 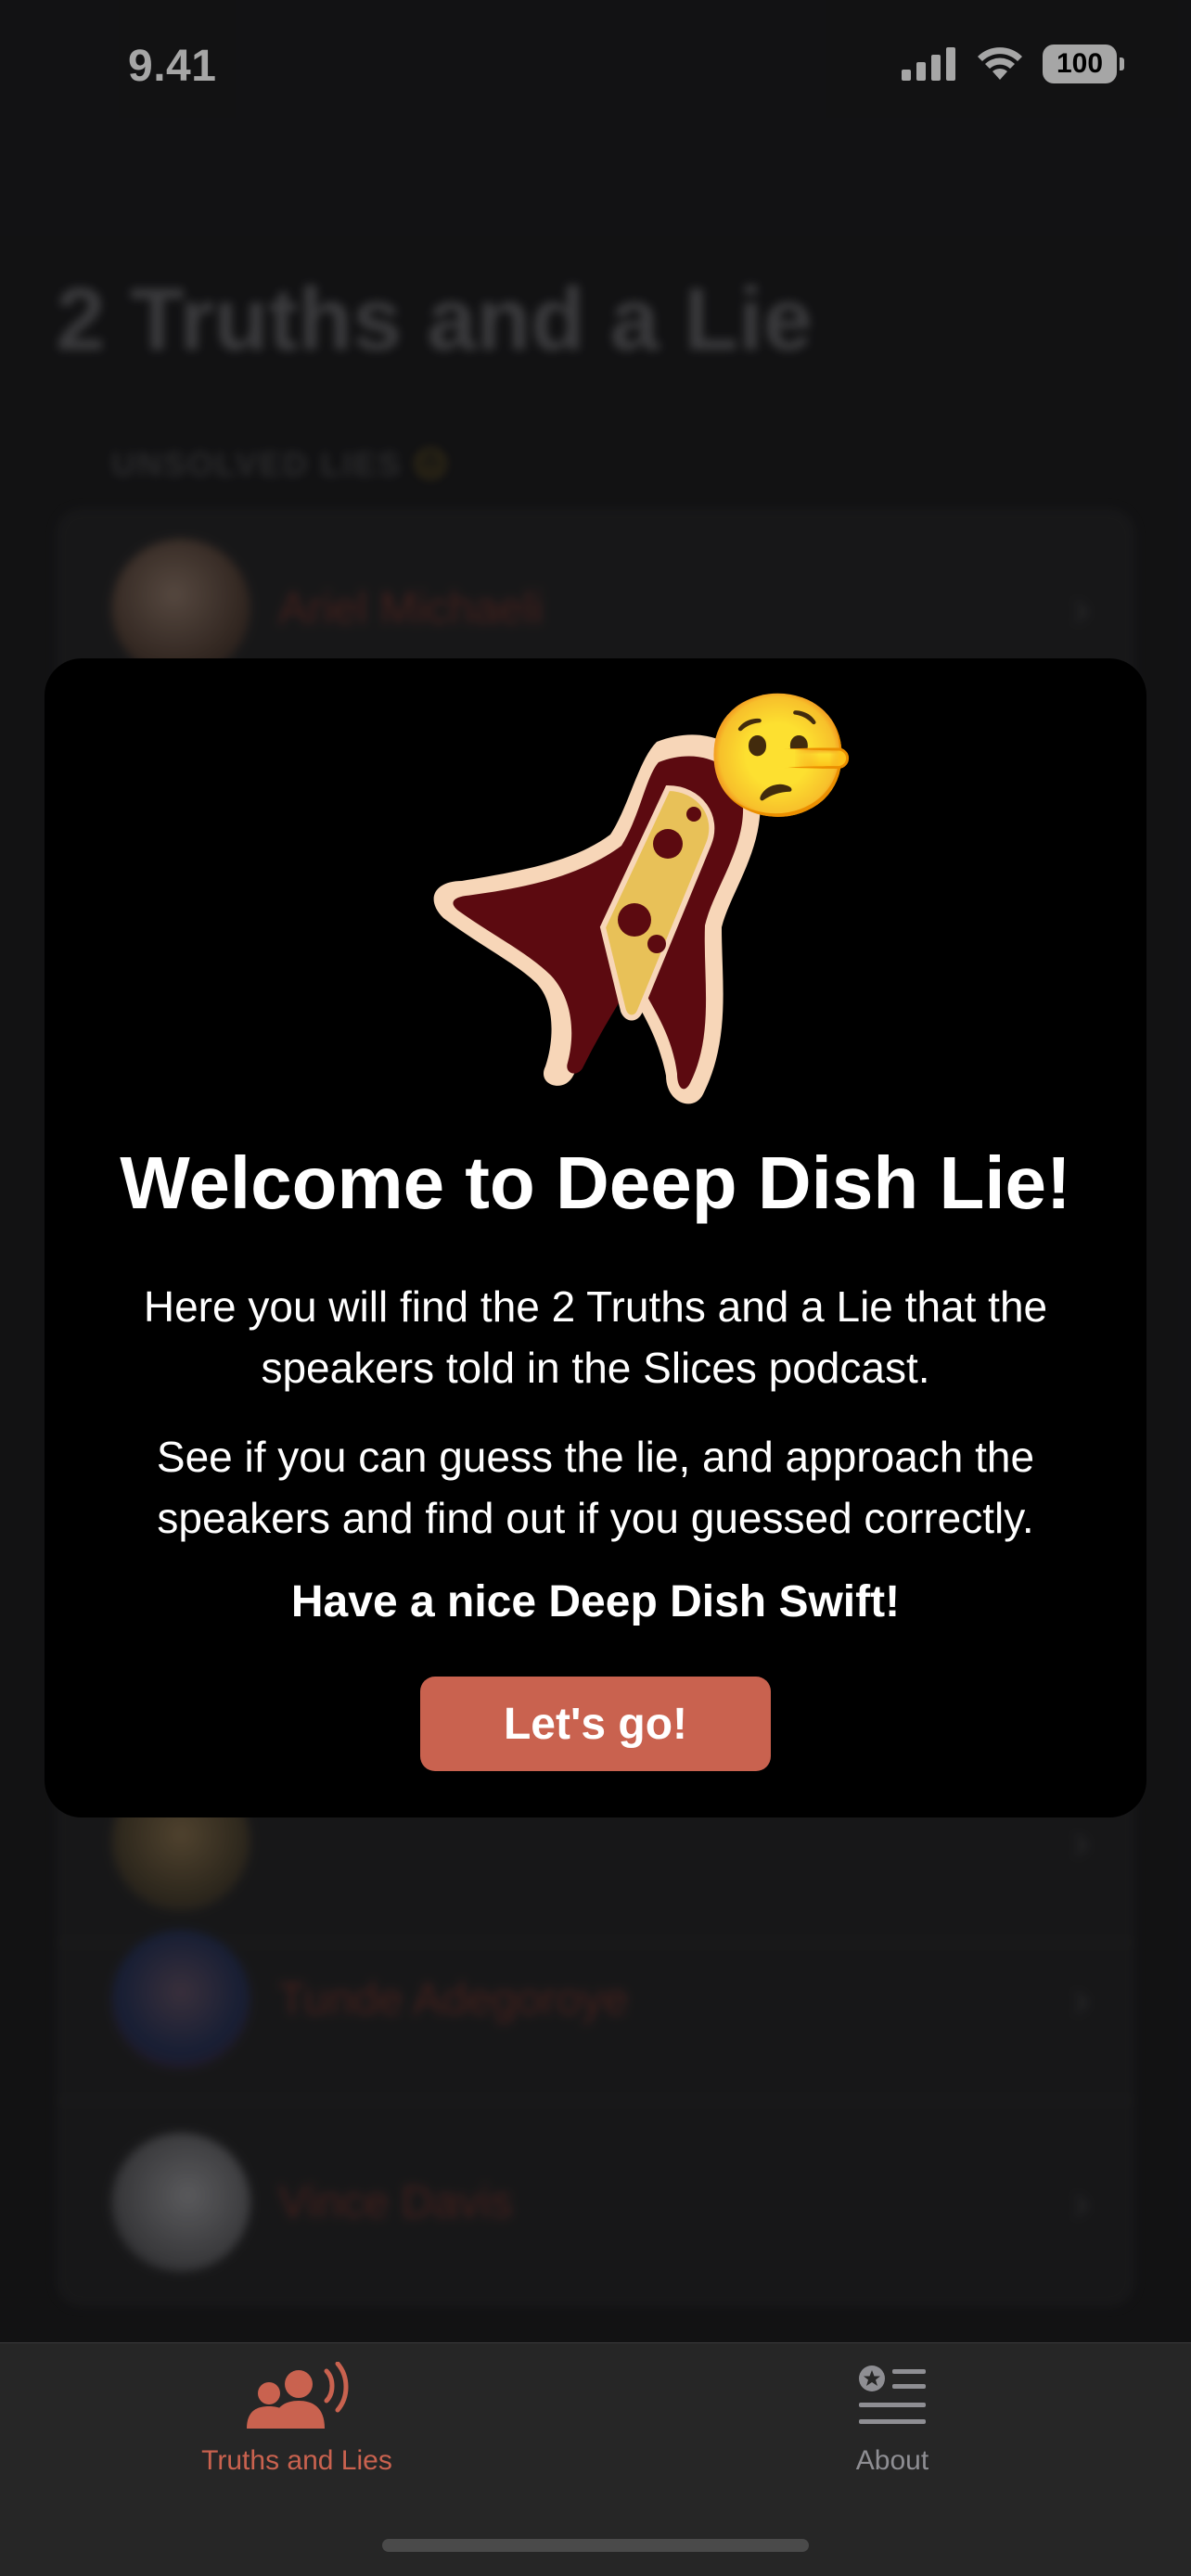 What do you see at coordinates (595, 2545) in the screenshot?
I see `home-indicator` at bounding box center [595, 2545].